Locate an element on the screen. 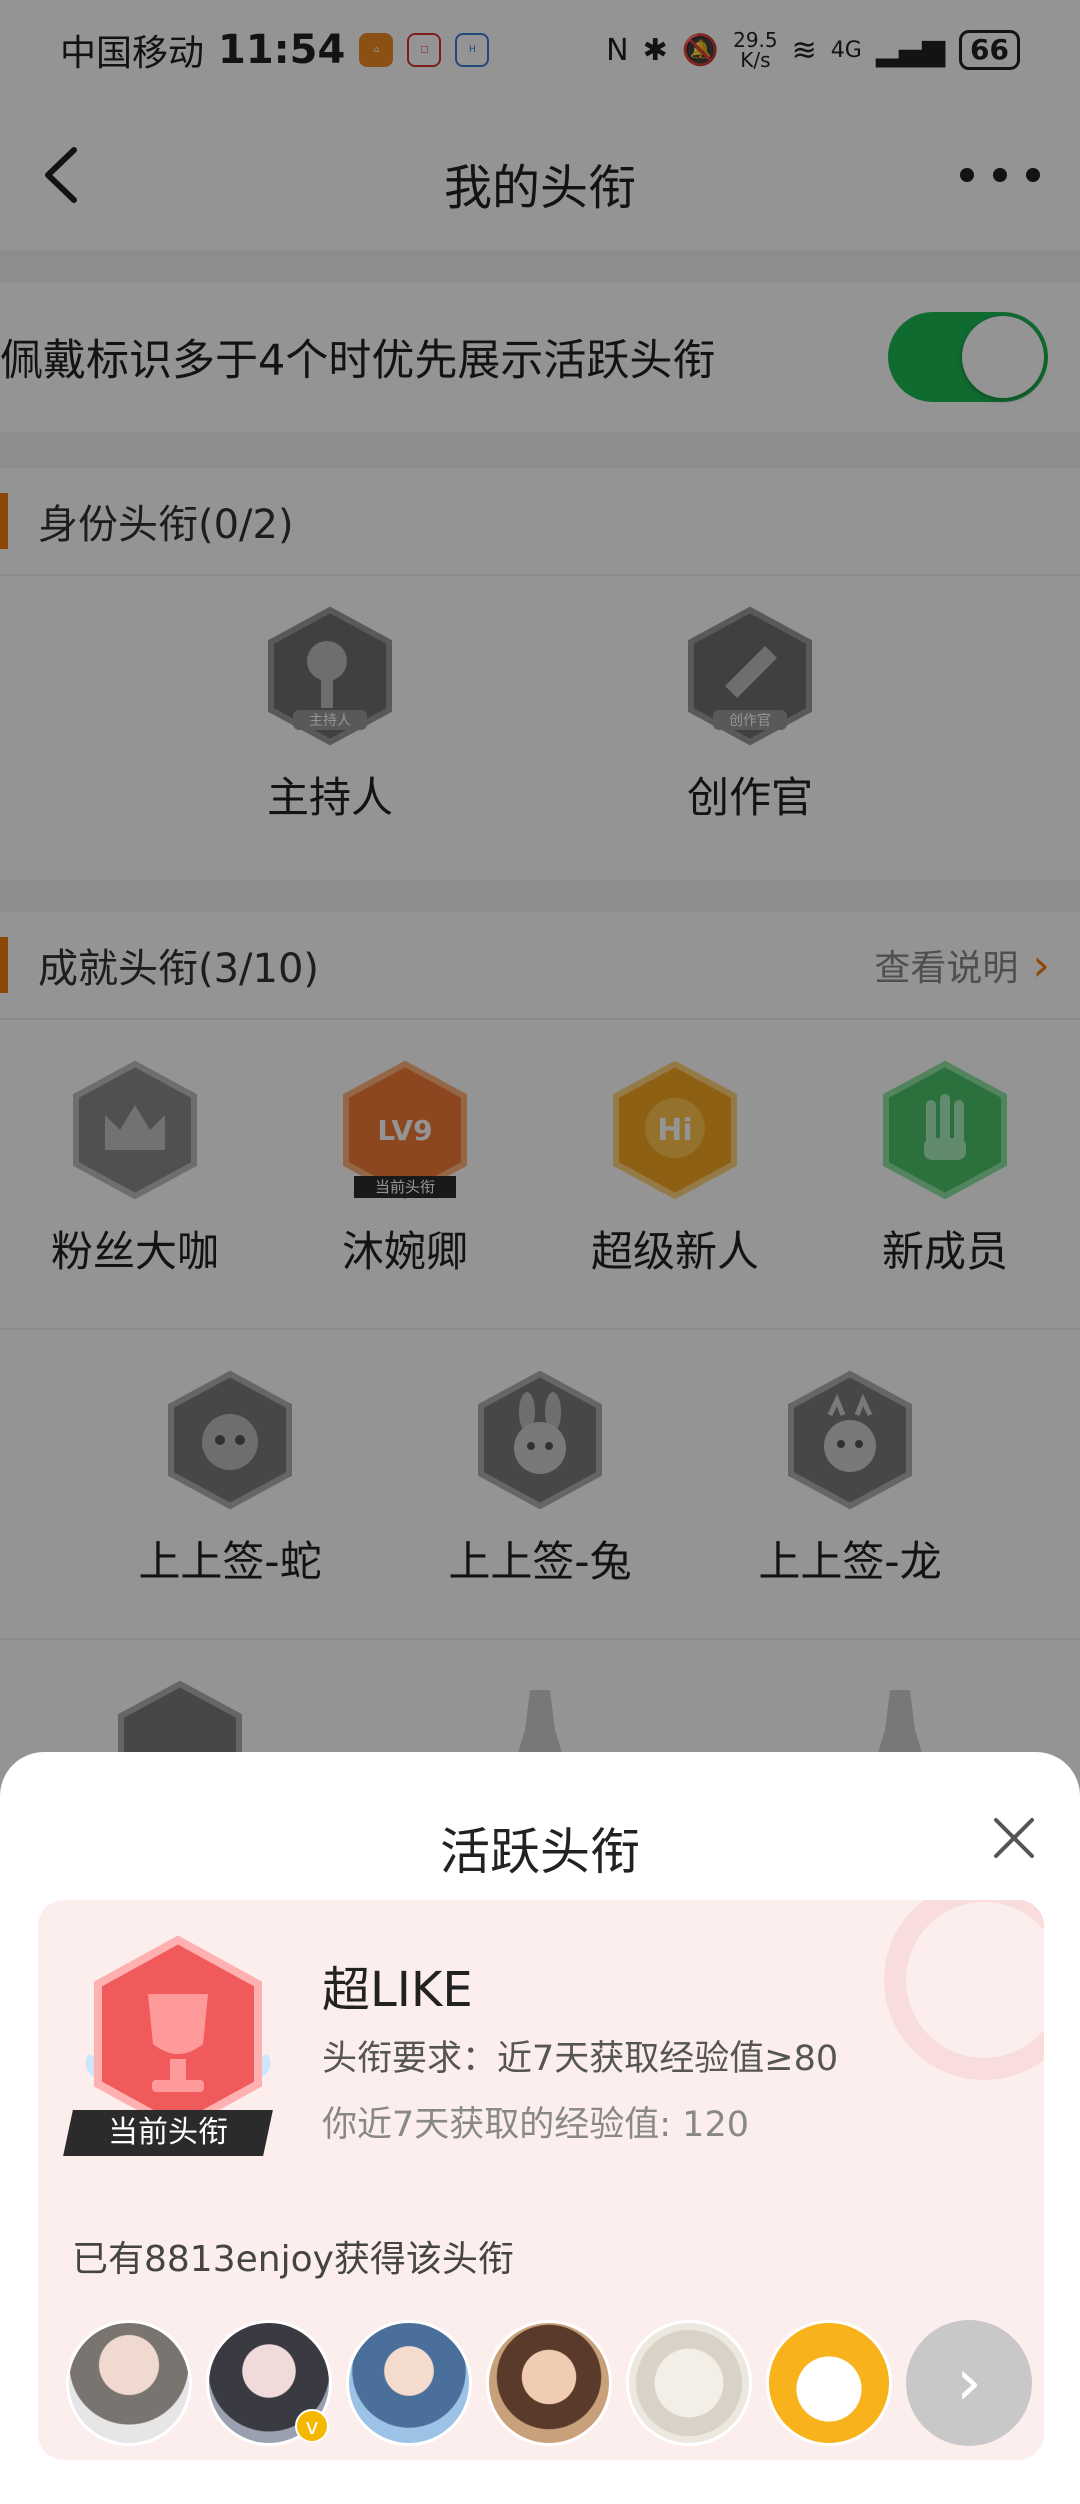  verified-icon: v is located at coordinates (312, 2426).